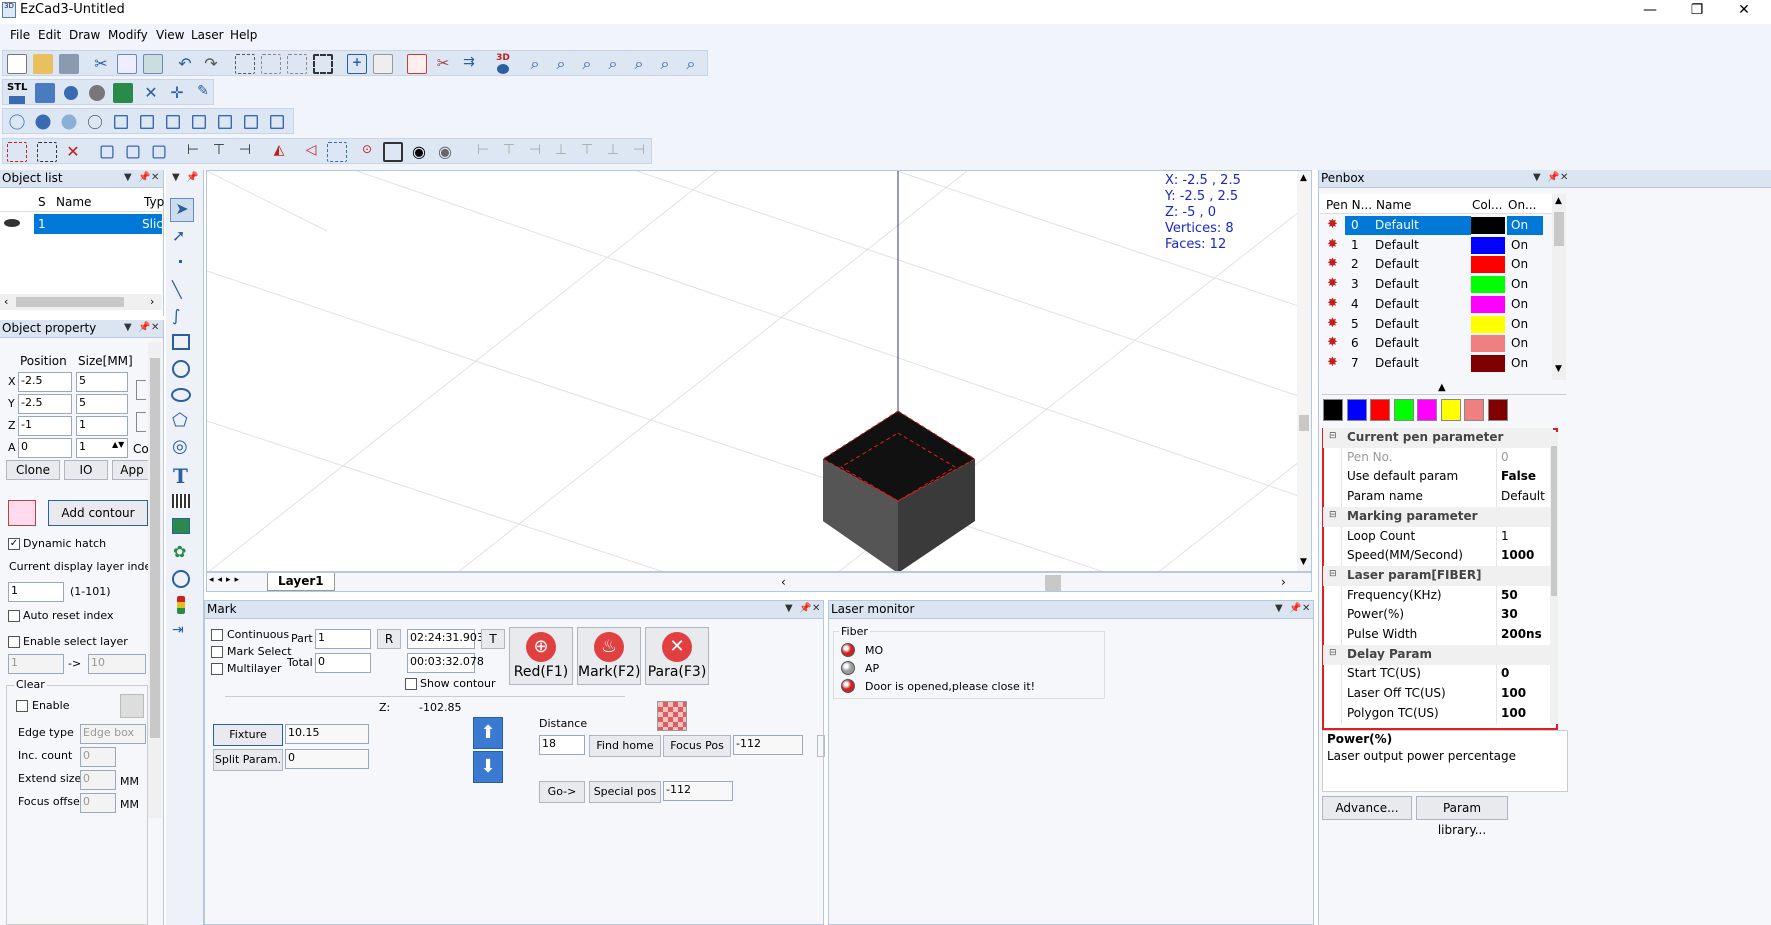 This screenshot has width=1771, height=925. Describe the element at coordinates (179, 551) in the screenshot. I see `vector-tool-icon: ✿` at that location.